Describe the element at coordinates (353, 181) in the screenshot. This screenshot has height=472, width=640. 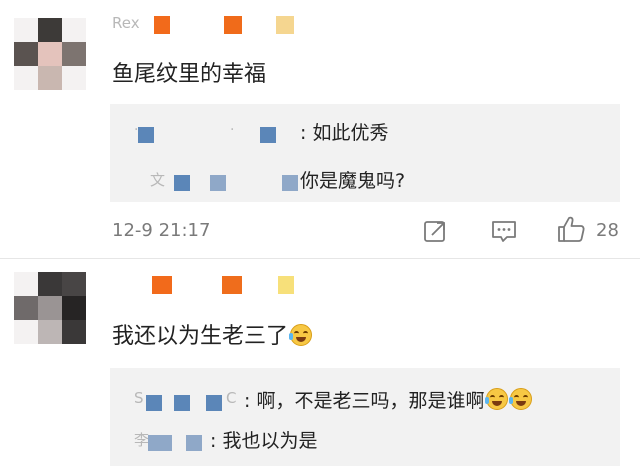
I see `reply-text: 你是魔鬼吗?` at that location.